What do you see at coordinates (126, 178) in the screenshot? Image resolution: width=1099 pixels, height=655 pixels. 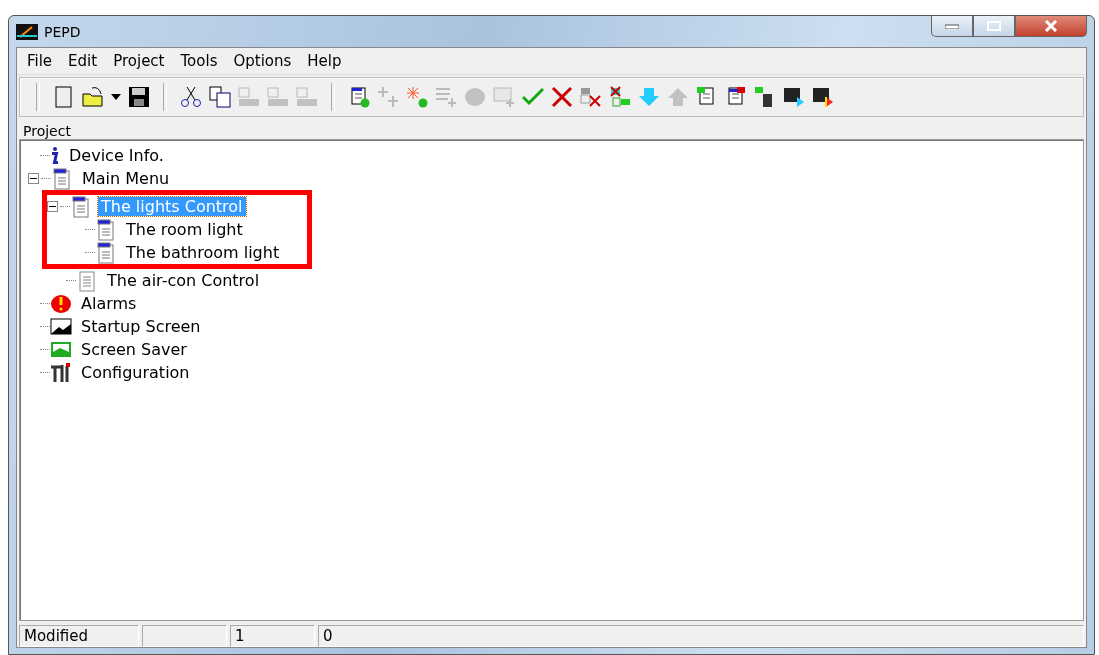 I see `tree-item: Main Menu` at bounding box center [126, 178].